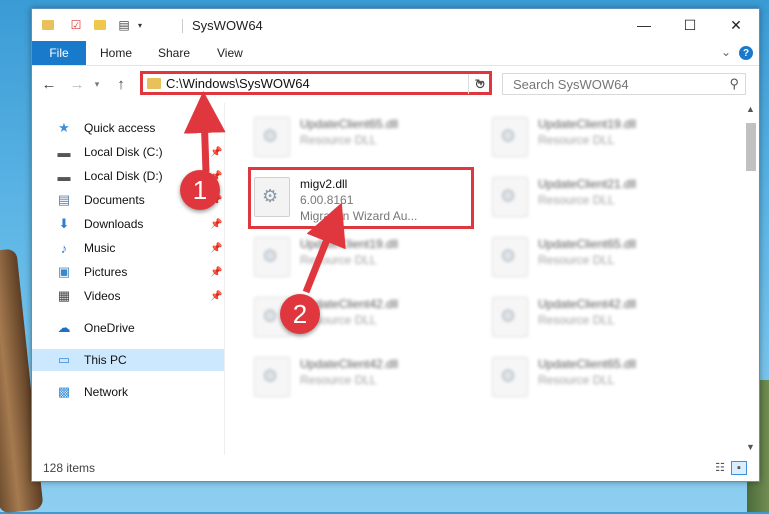 The height and width of the screenshot is (514, 769). What do you see at coordinates (64, 199) in the screenshot?
I see `documents-icon: ▤` at bounding box center [64, 199].